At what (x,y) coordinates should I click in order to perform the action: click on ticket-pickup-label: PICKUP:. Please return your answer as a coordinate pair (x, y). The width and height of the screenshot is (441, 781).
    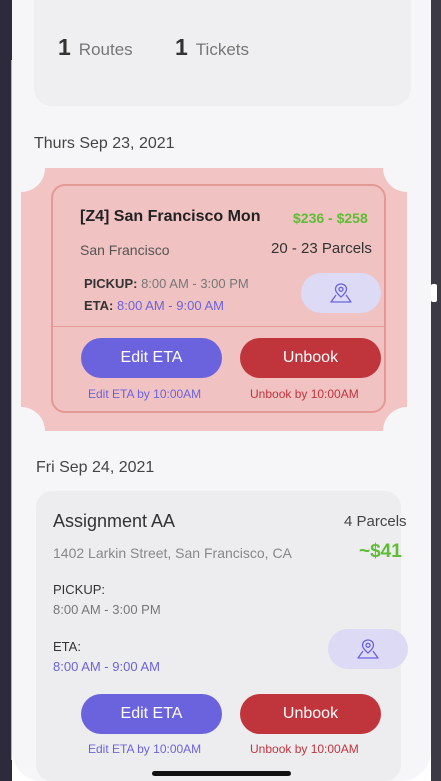
    Looking at the image, I should click on (111, 283).